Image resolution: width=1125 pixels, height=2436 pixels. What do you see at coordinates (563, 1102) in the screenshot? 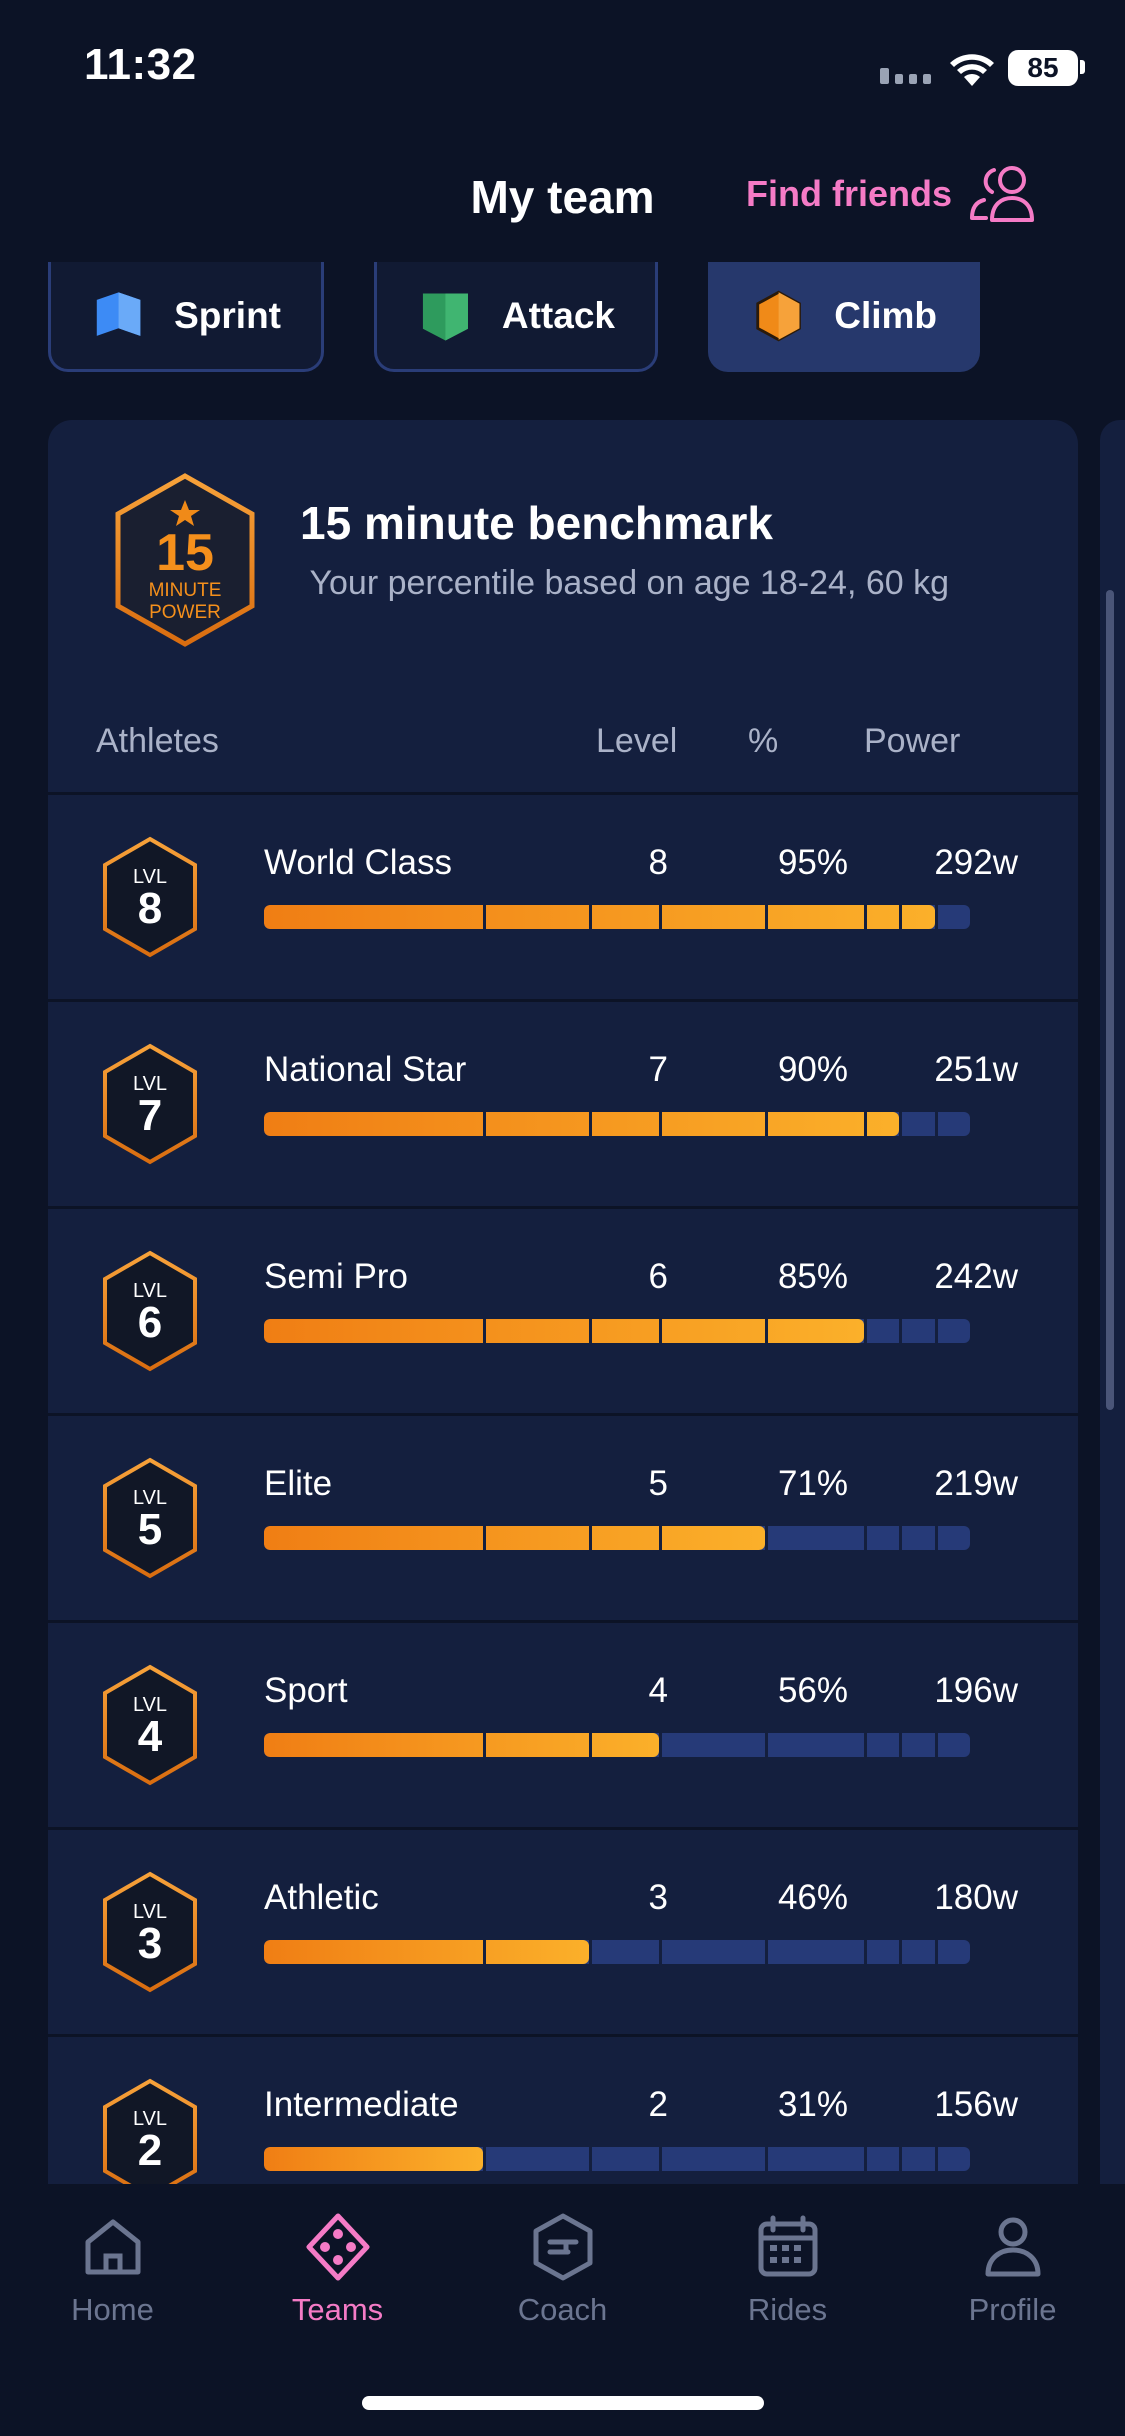
I see `level-row: LVL 7 National Star 7 90% 251w` at bounding box center [563, 1102].